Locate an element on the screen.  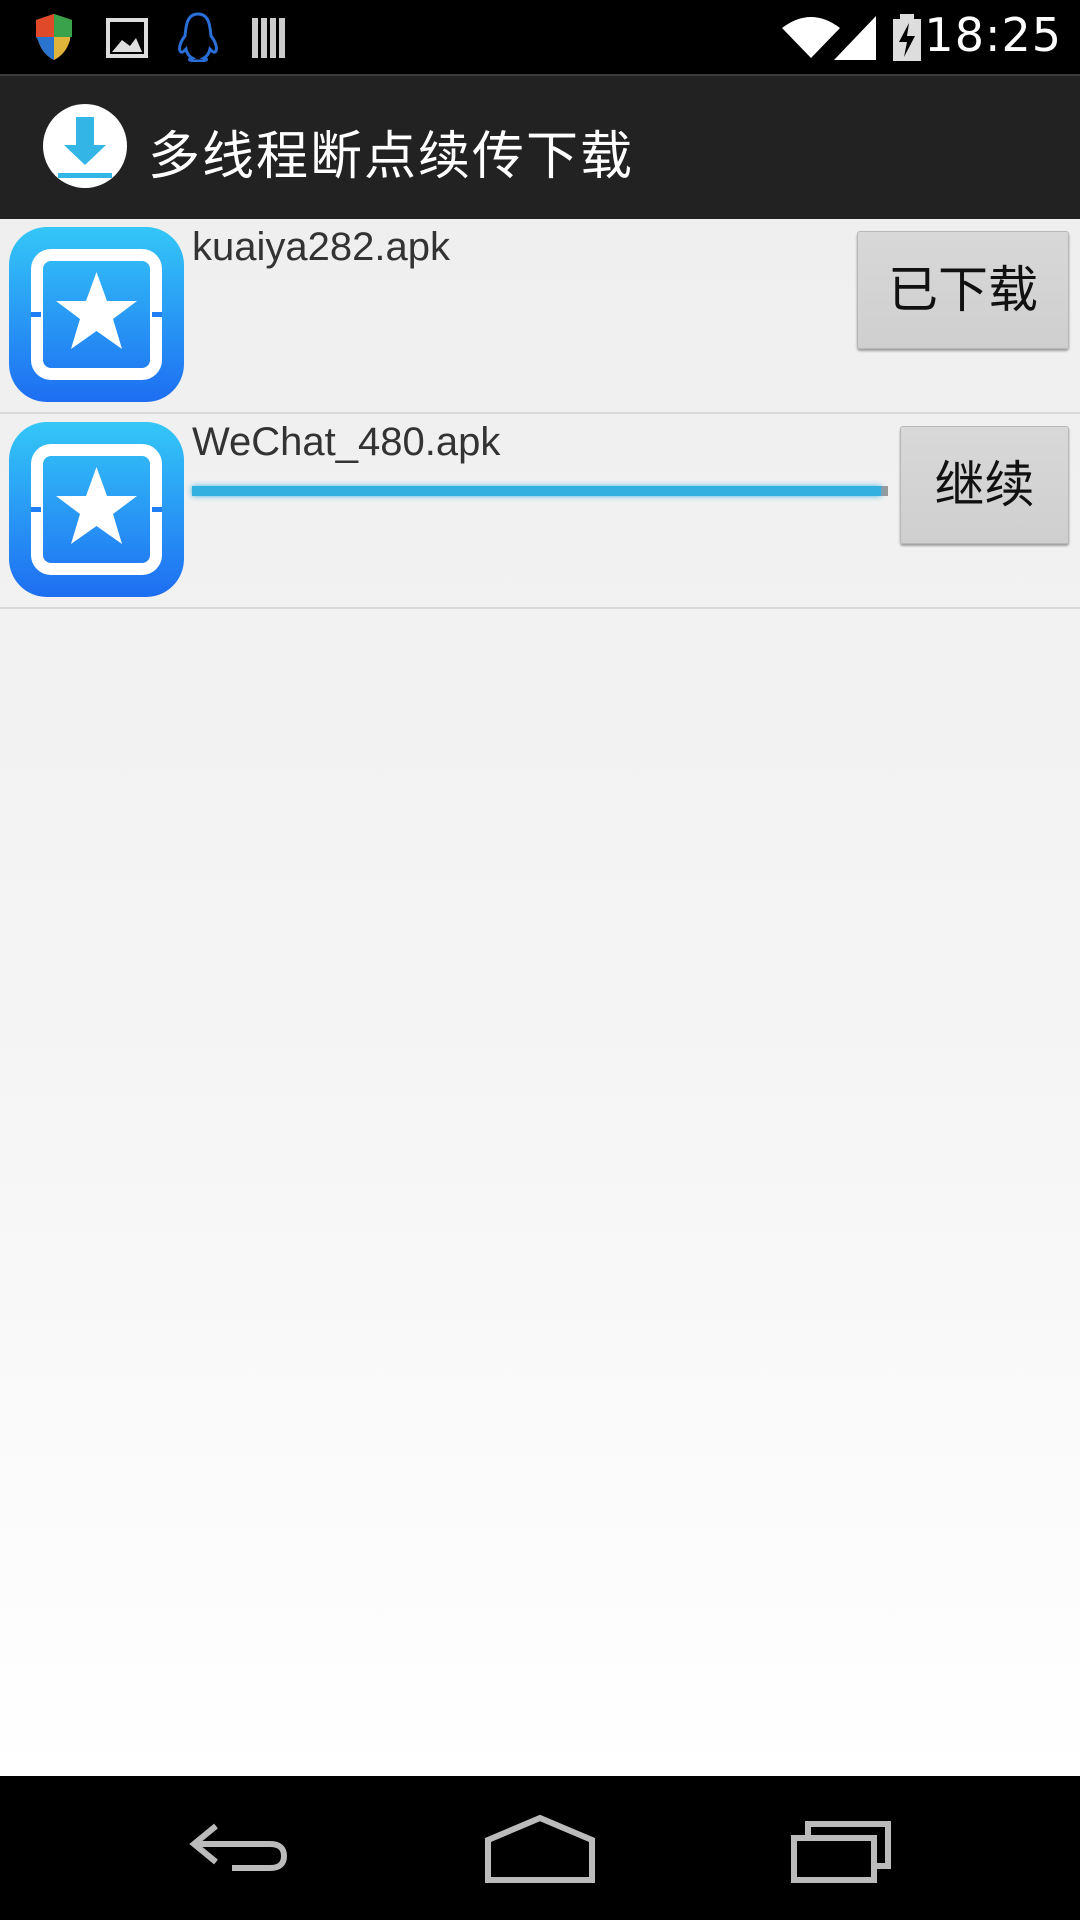
back-icon is located at coordinates (239, 1850).